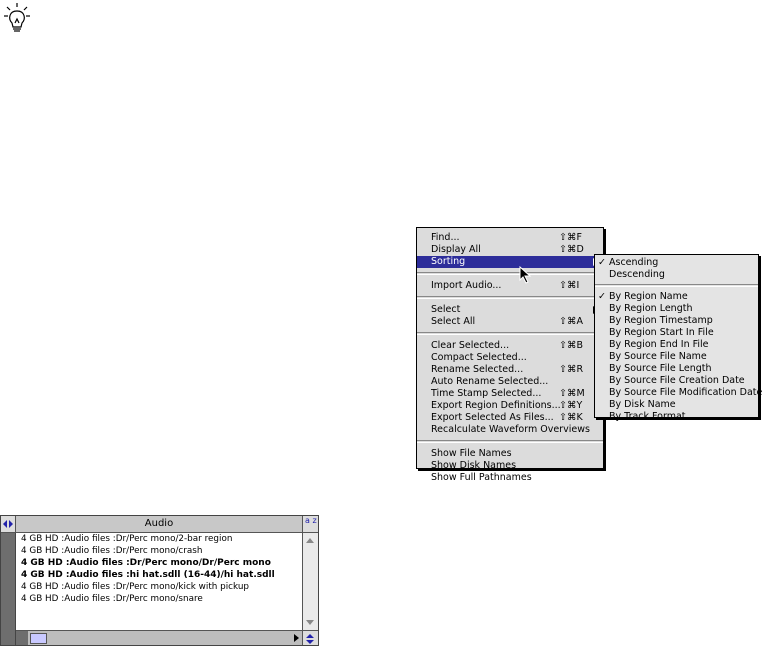 This screenshot has width=767, height=650. I want to click on submenu-item-label: By Source File Length, so click(660, 368).